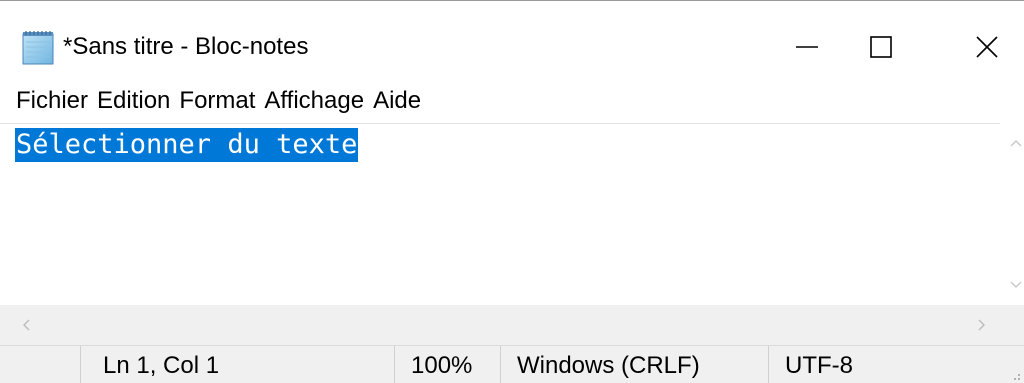 Image resolution: width=1024 pixels, height=383 pixels. I want to click on scroll-right-icon, so click(982, 325).